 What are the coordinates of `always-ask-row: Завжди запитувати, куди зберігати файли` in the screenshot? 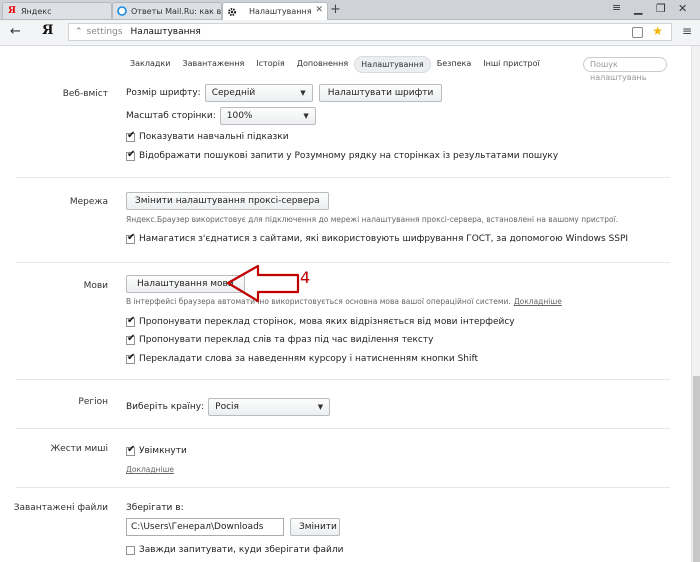 It's located at (235, 550).